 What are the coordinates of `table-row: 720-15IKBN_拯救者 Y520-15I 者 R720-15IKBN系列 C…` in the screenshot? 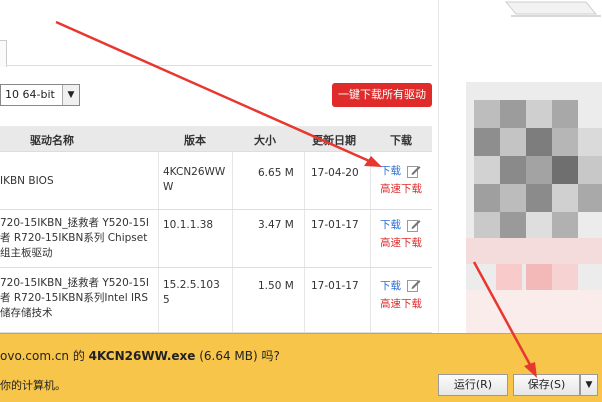 It's located at (216, 238).